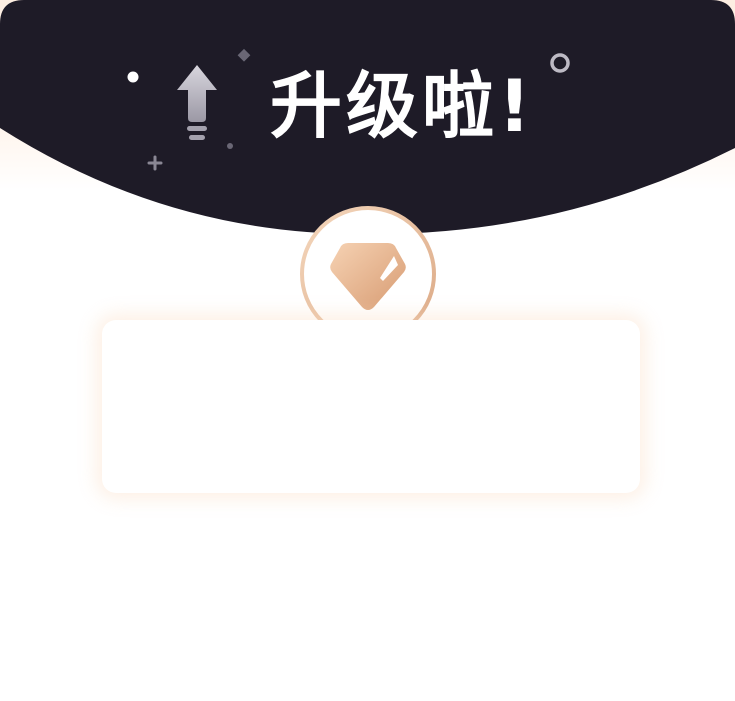  What do you see at coordinates (155, 163) in the screenshot?
I see `sparkle-plus-icon` at bounding box center [155, 163].